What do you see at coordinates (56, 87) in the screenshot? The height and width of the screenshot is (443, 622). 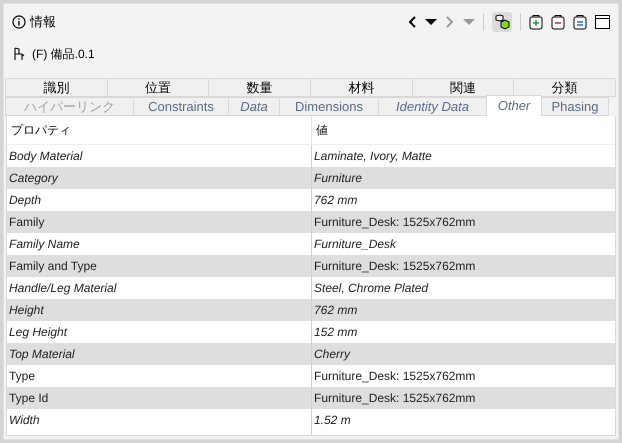 I see `tab: 識別` at bounding box center [56, 87].